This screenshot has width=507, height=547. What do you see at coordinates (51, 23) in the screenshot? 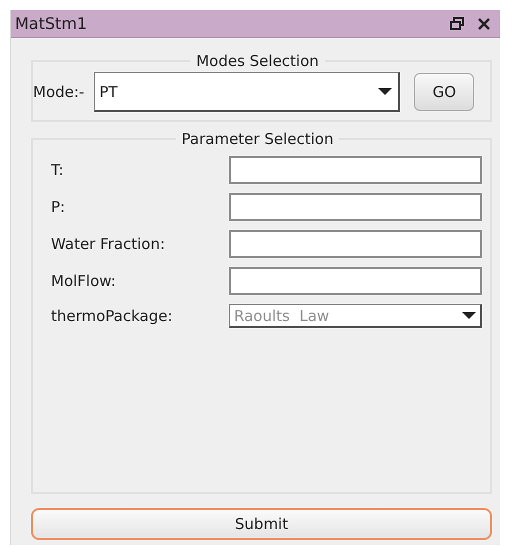
I see `window-title: MatStm1` at bounding box center [51, 23].